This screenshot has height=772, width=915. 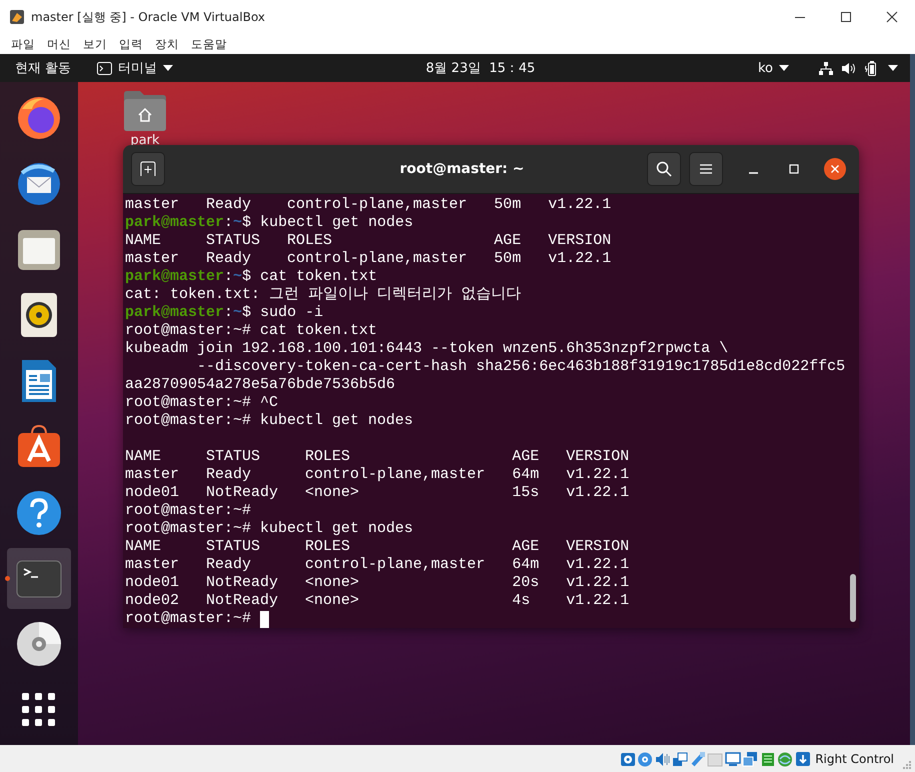 What do you see at coordinates (39, 184) in the screenshot?
I see `bird-envelope-icon` at bounding box center [39, 184].